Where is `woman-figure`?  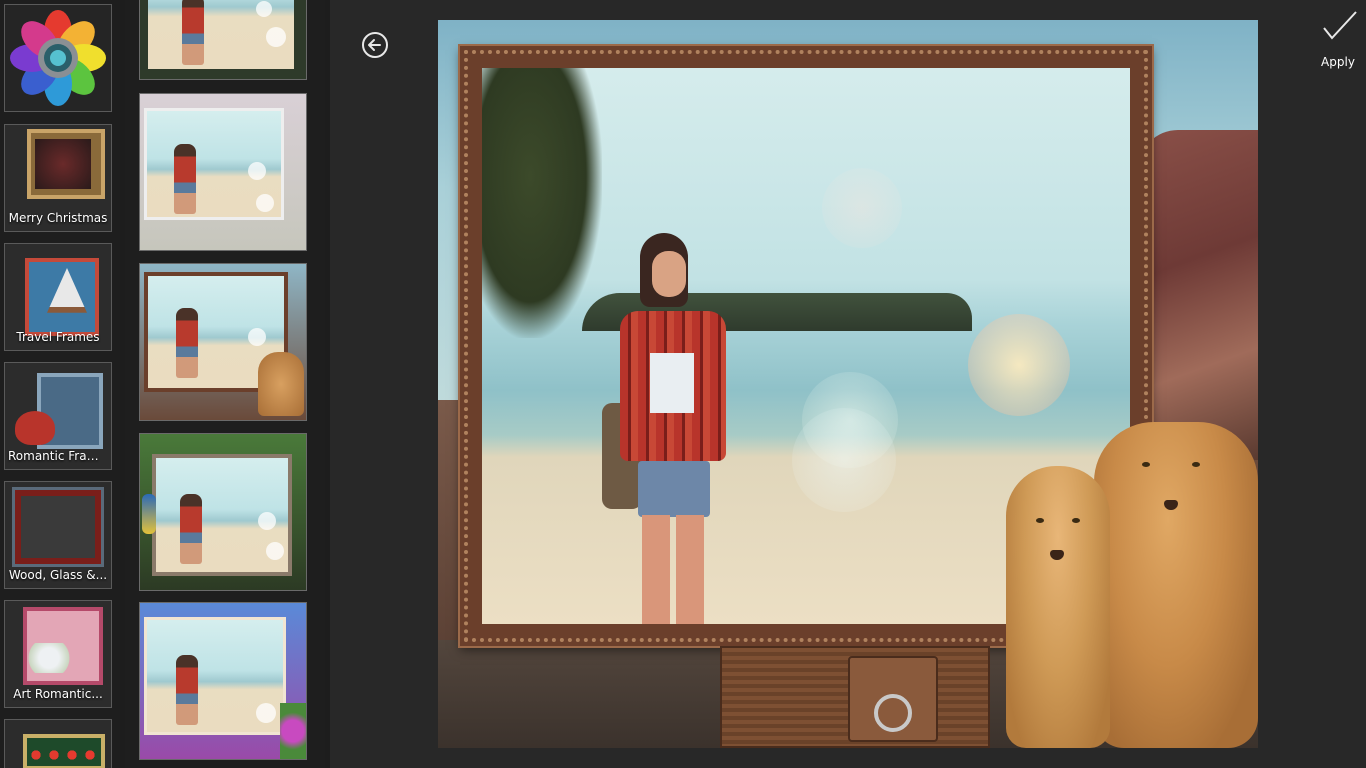 woman-figure is located at coordinates (672, 428).